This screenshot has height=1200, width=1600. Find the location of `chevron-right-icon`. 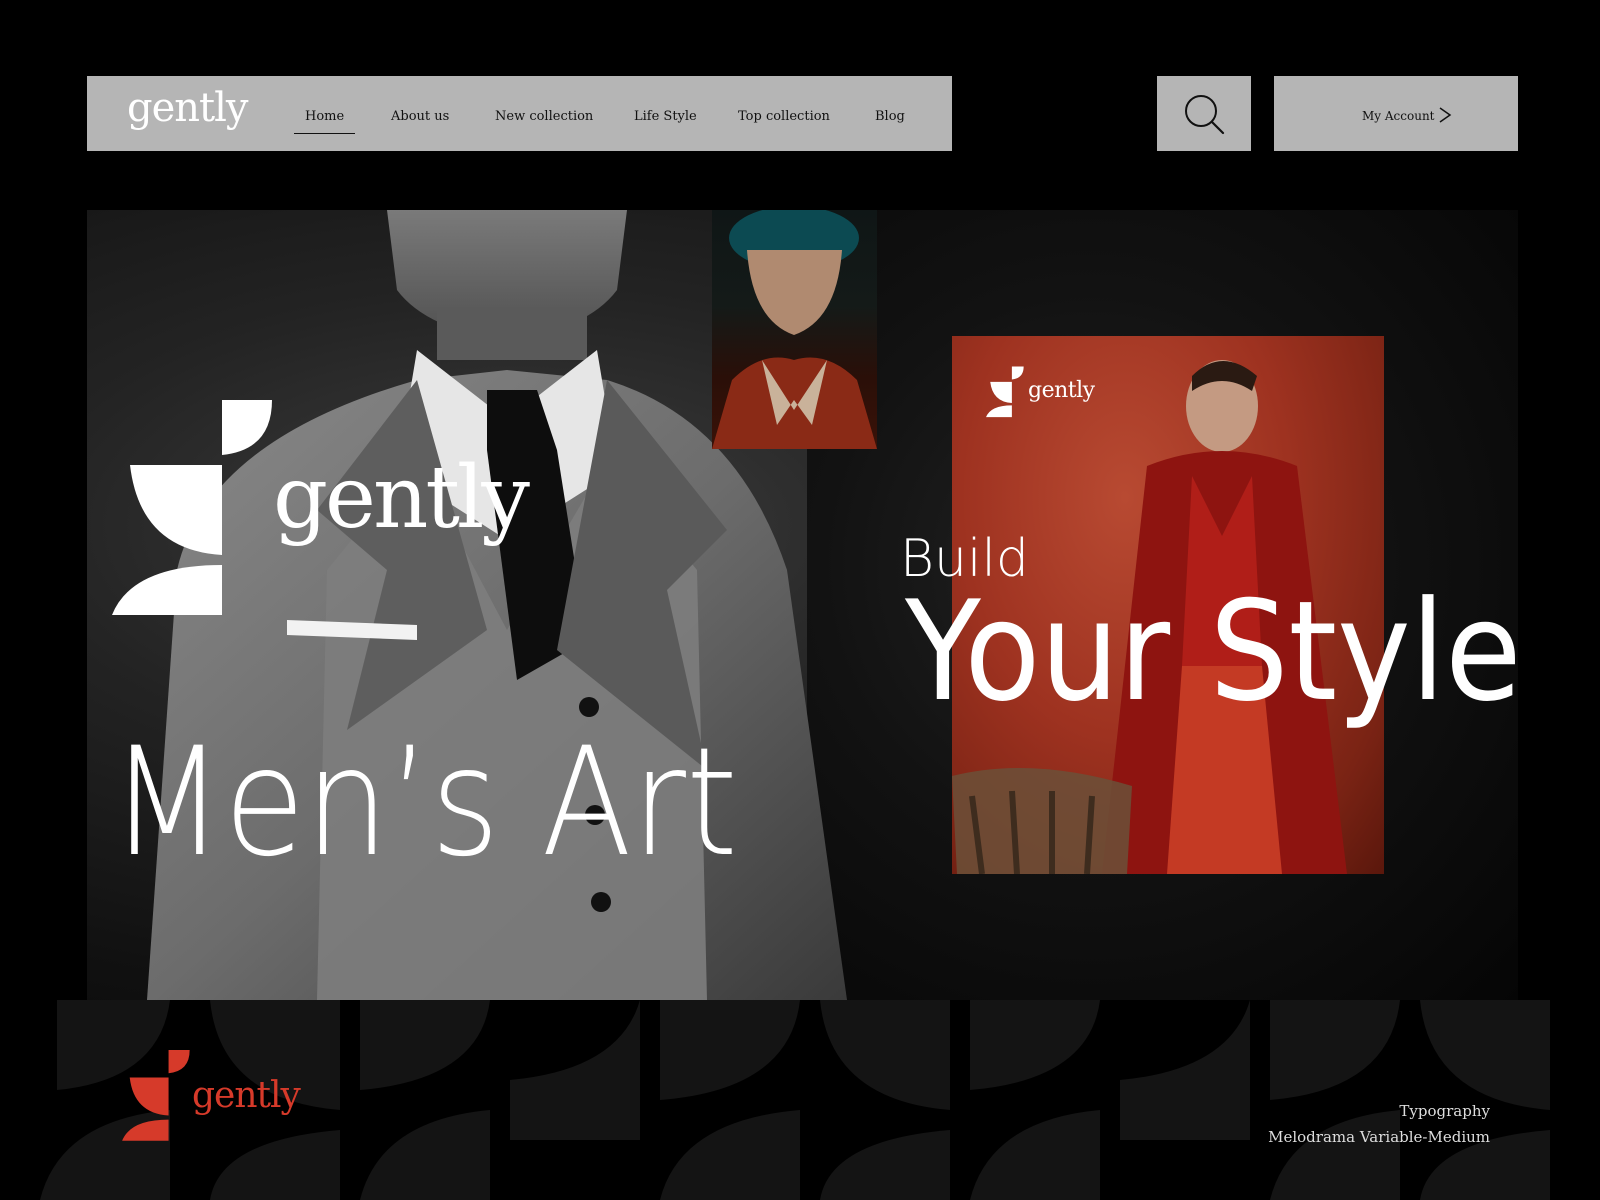

chevron-right-icon is located at coordinates (1445, 115).